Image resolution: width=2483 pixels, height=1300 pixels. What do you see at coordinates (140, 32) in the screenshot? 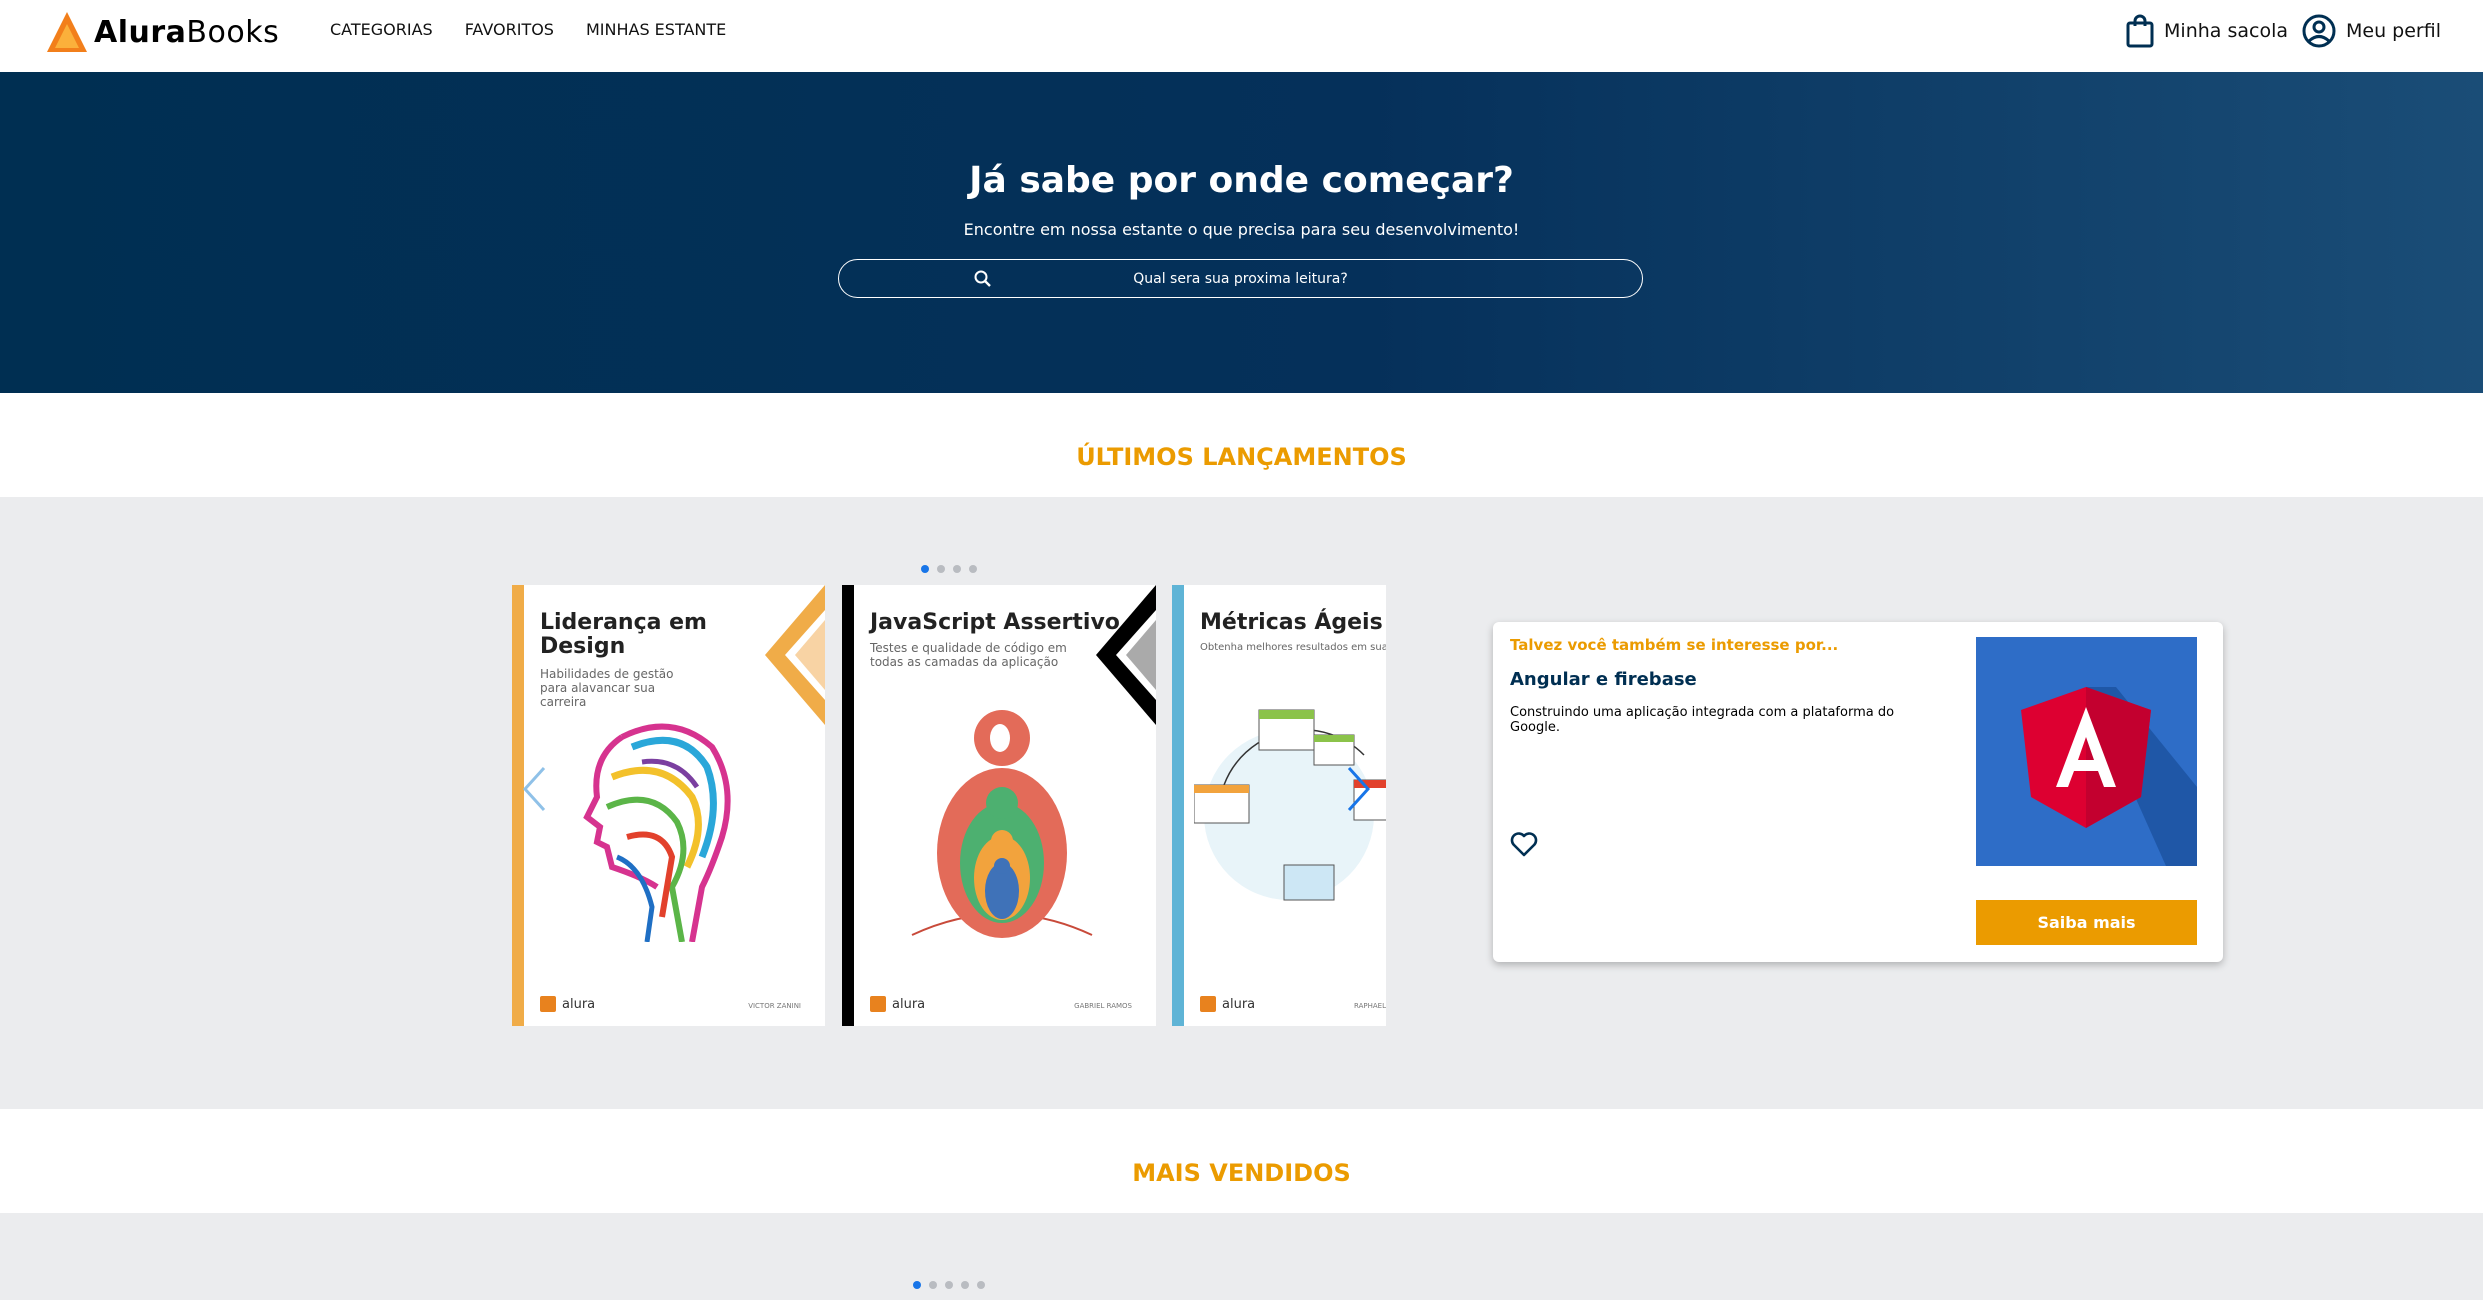
I see `brand-first: Alura` at bounding box center [140, 32].